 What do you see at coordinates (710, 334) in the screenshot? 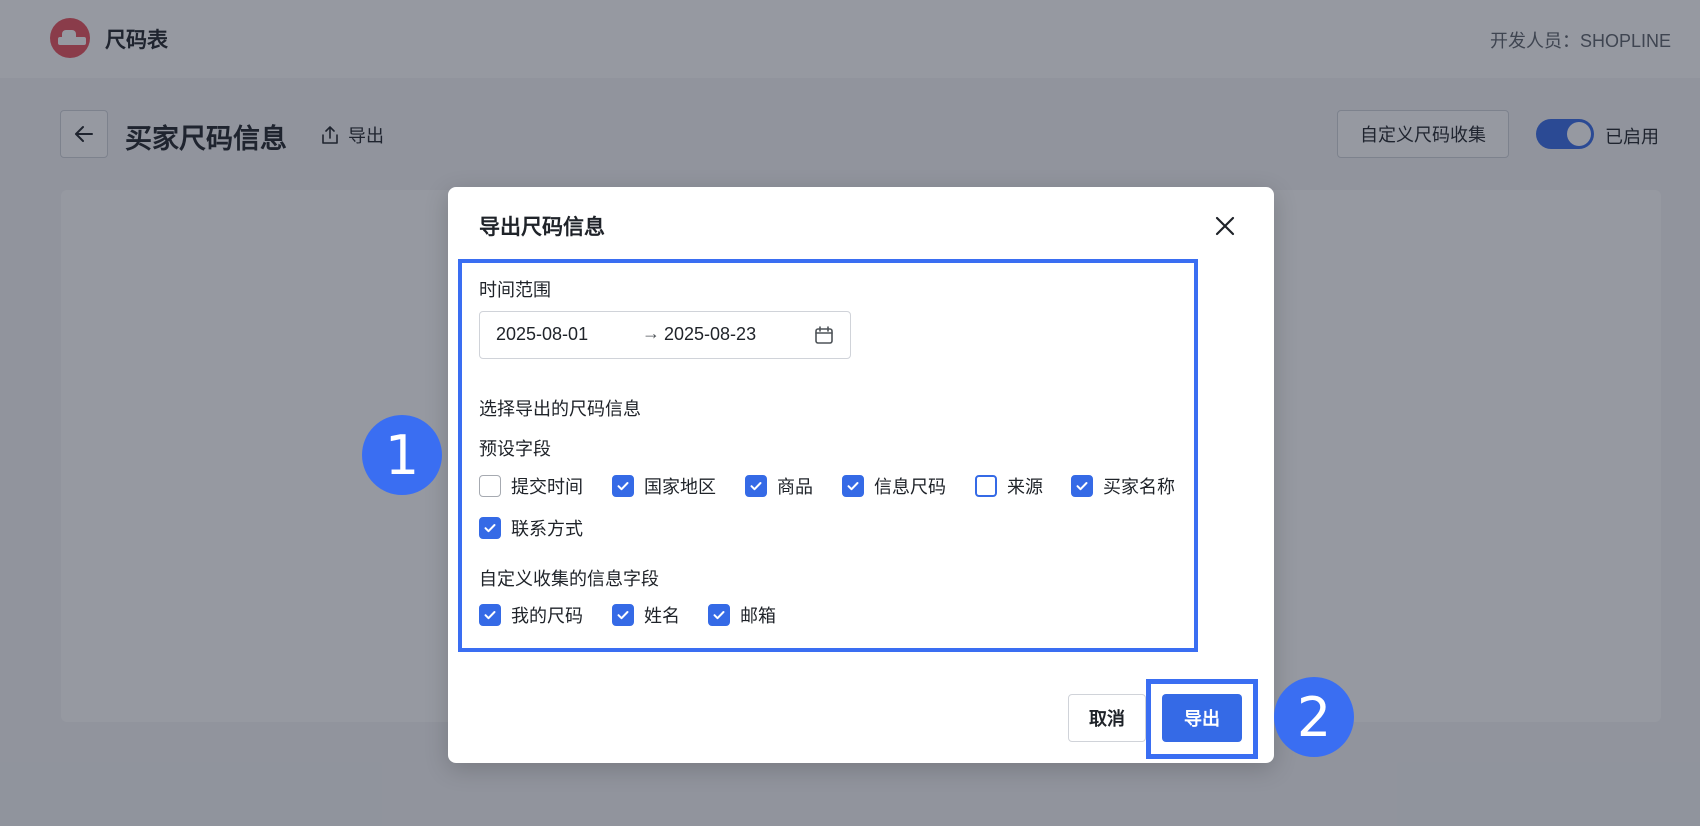
I see `date-end-input: 2025-08-23` at bounding box center [710, 334].